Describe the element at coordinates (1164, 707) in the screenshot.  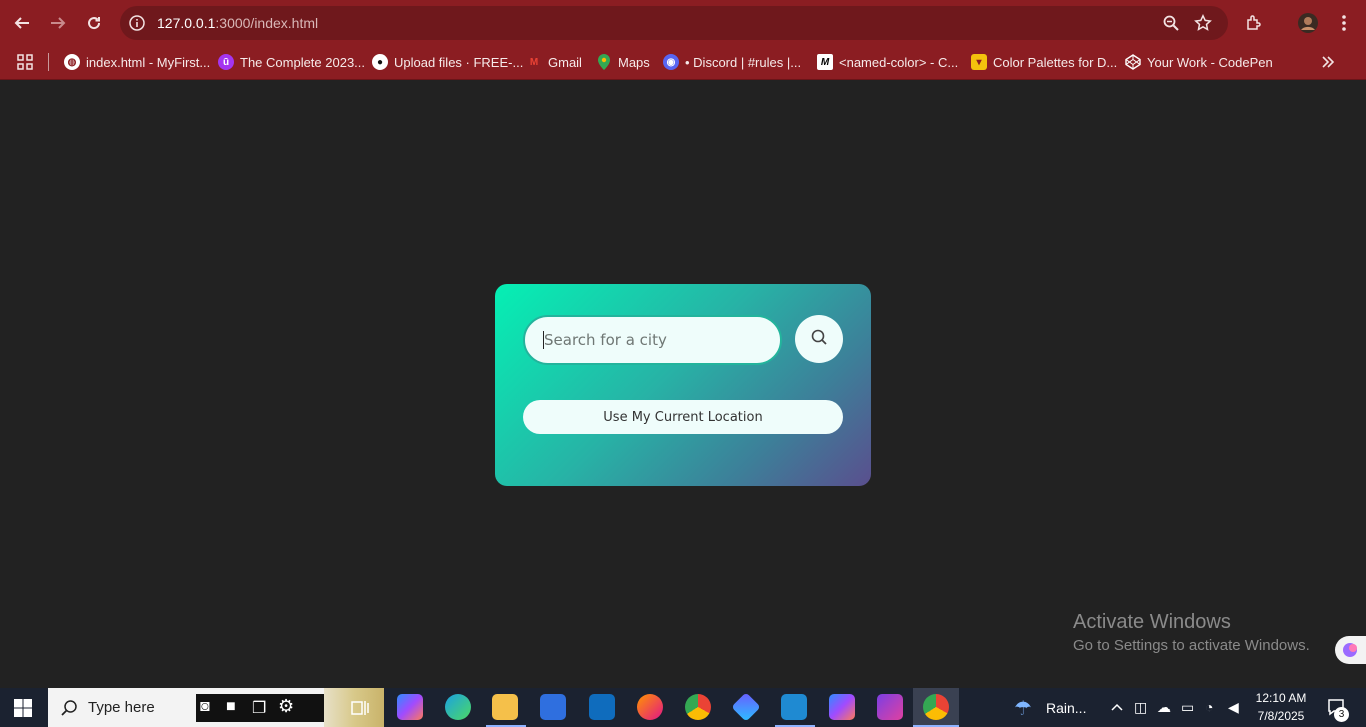
I see `onedrive-icon: ☁` at that location.